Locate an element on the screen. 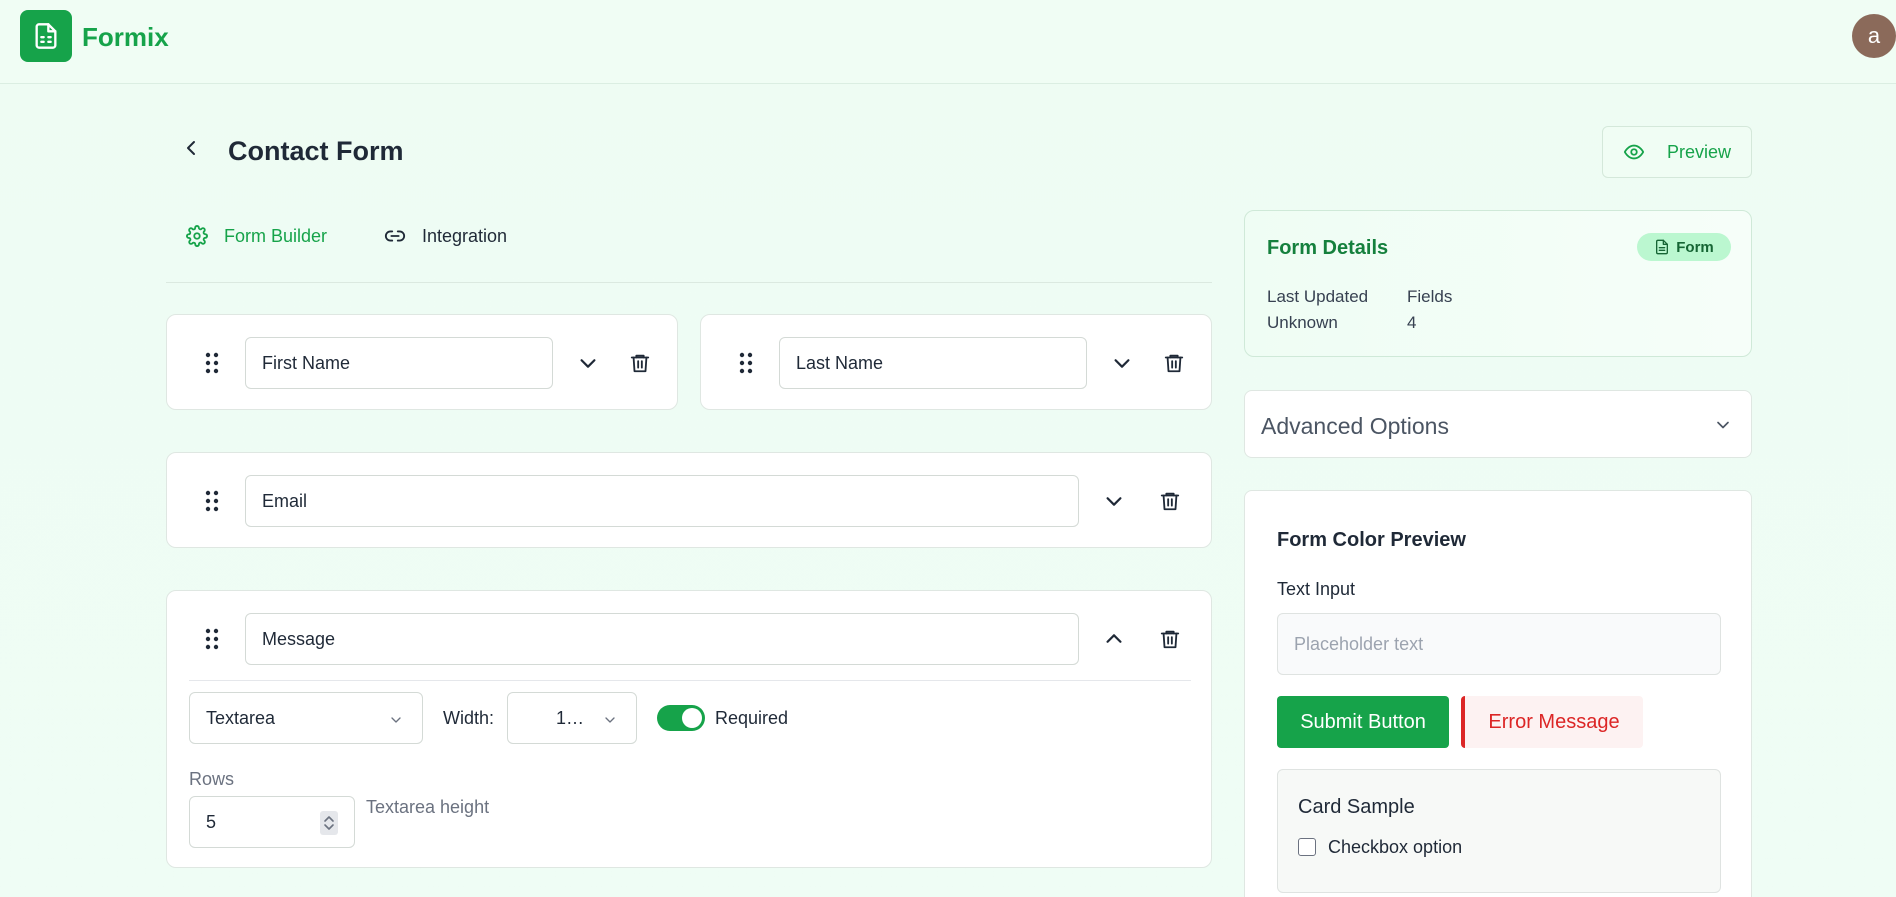  card-sample-title: Card Sample is located at coordinates (1356, 807).